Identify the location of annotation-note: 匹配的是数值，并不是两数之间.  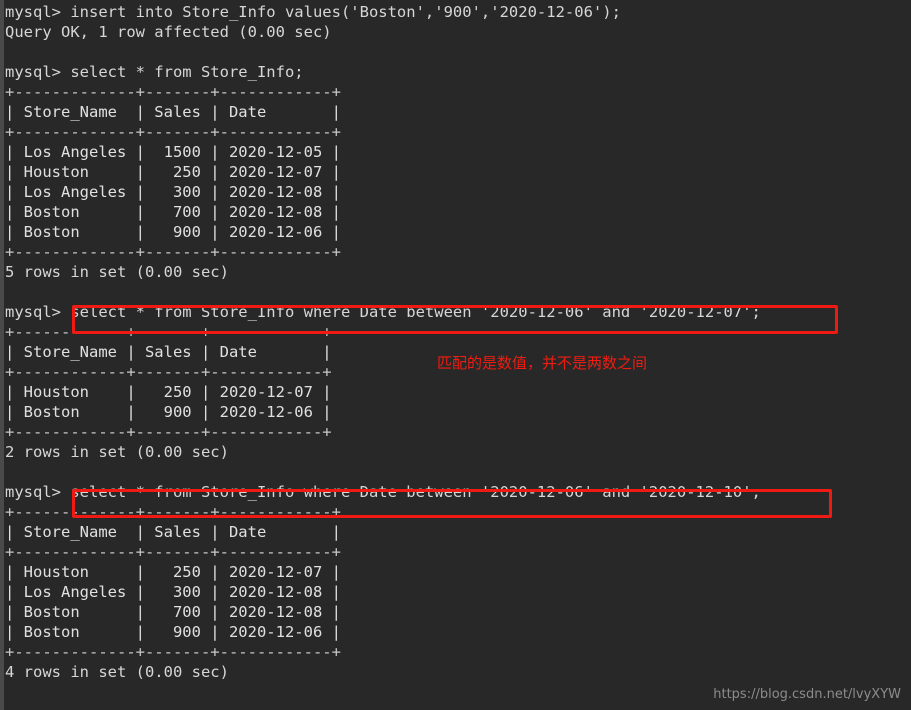
(542, 363).